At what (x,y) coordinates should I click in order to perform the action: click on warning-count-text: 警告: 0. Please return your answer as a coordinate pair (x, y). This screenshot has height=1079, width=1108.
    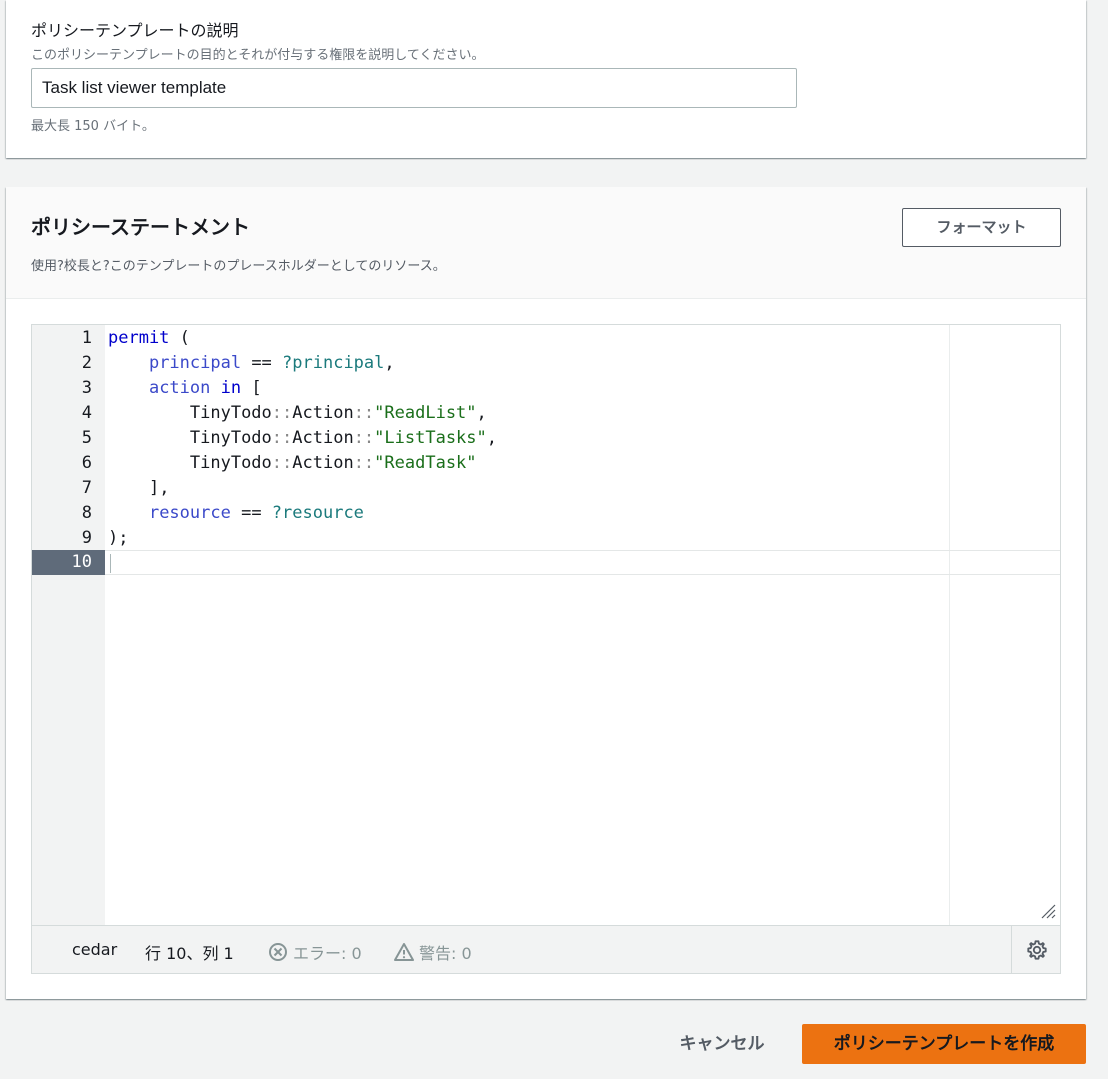
    Looking at the image, I should click on (445, 953).